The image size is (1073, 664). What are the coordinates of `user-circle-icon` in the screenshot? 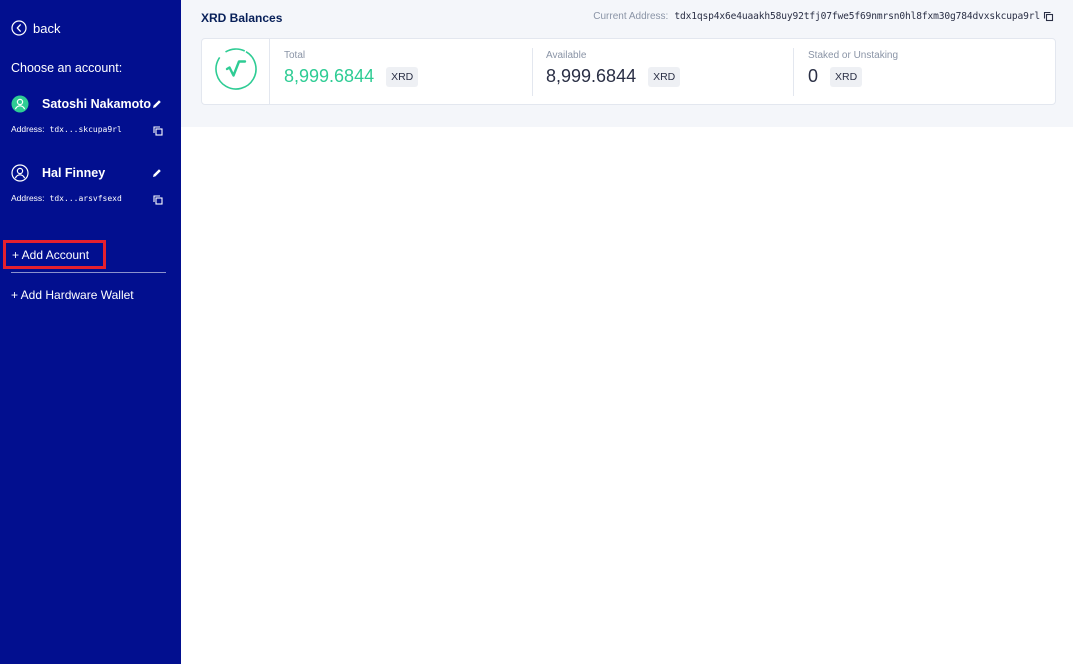 It's located at (20, 104).